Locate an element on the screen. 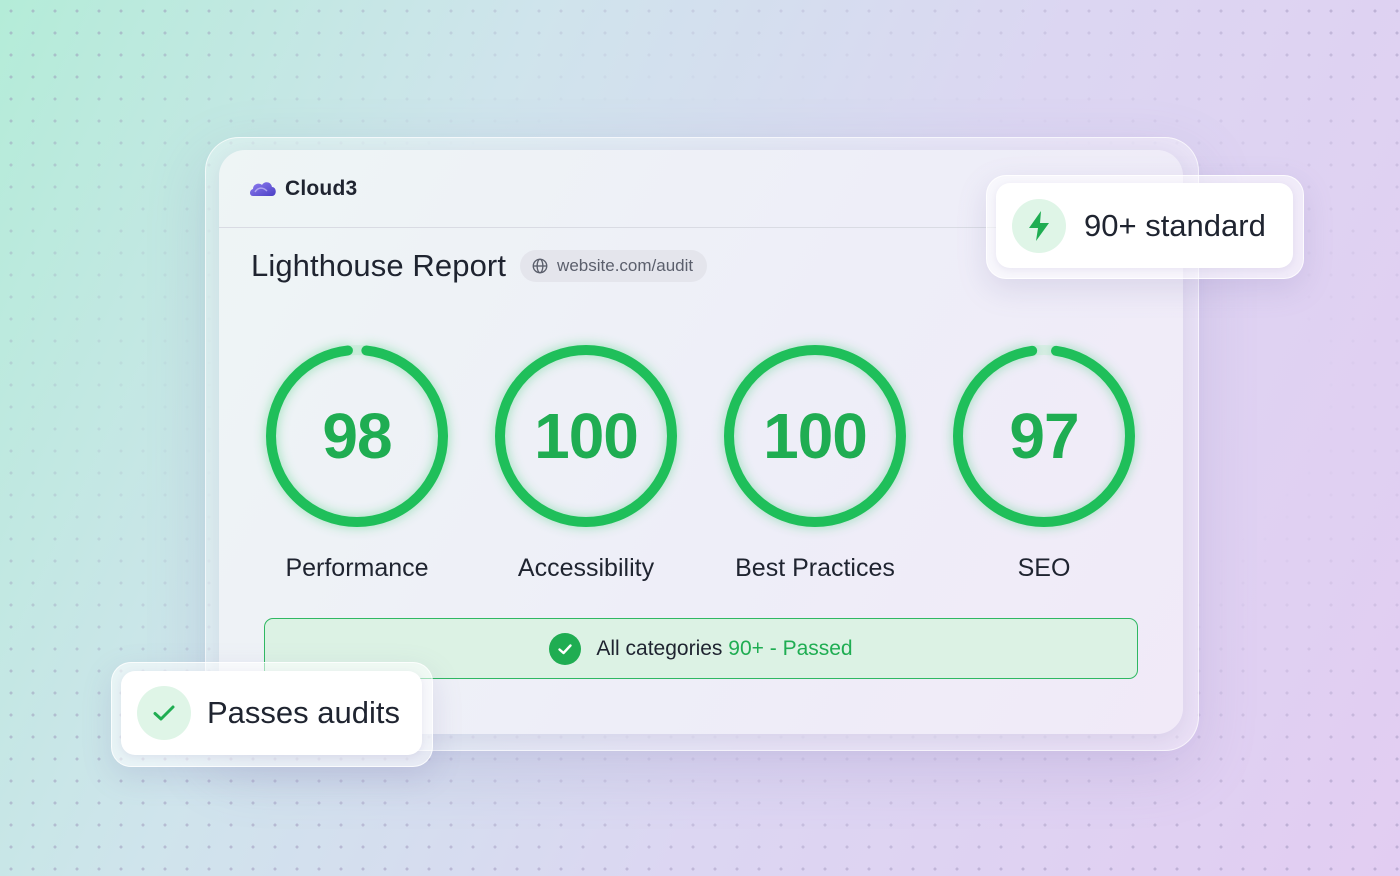 This screenshot has height=876, width=1400. status-text: All categories 90+ - Passed is located at coordinates (724, 649).